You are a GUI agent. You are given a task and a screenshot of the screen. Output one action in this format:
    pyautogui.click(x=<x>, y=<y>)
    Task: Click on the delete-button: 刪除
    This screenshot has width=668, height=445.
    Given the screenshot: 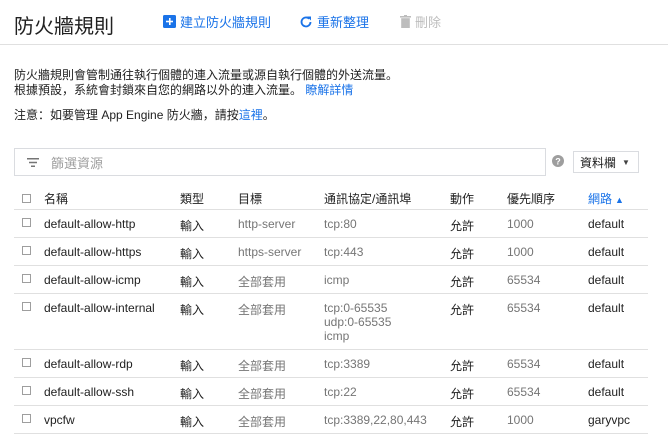 What is the action you would take?
    pyautogui.click(x=420, y=21)
    